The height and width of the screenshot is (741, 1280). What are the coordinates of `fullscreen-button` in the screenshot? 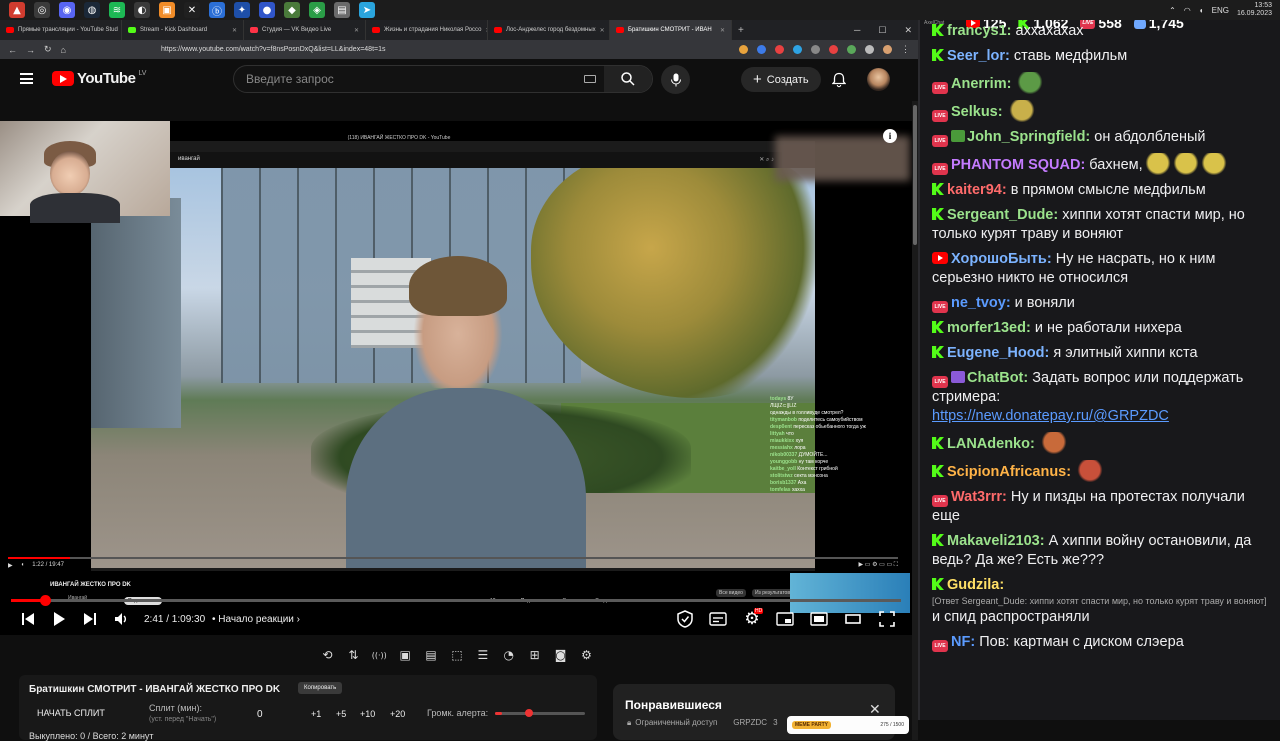 It's located at (887, 619).